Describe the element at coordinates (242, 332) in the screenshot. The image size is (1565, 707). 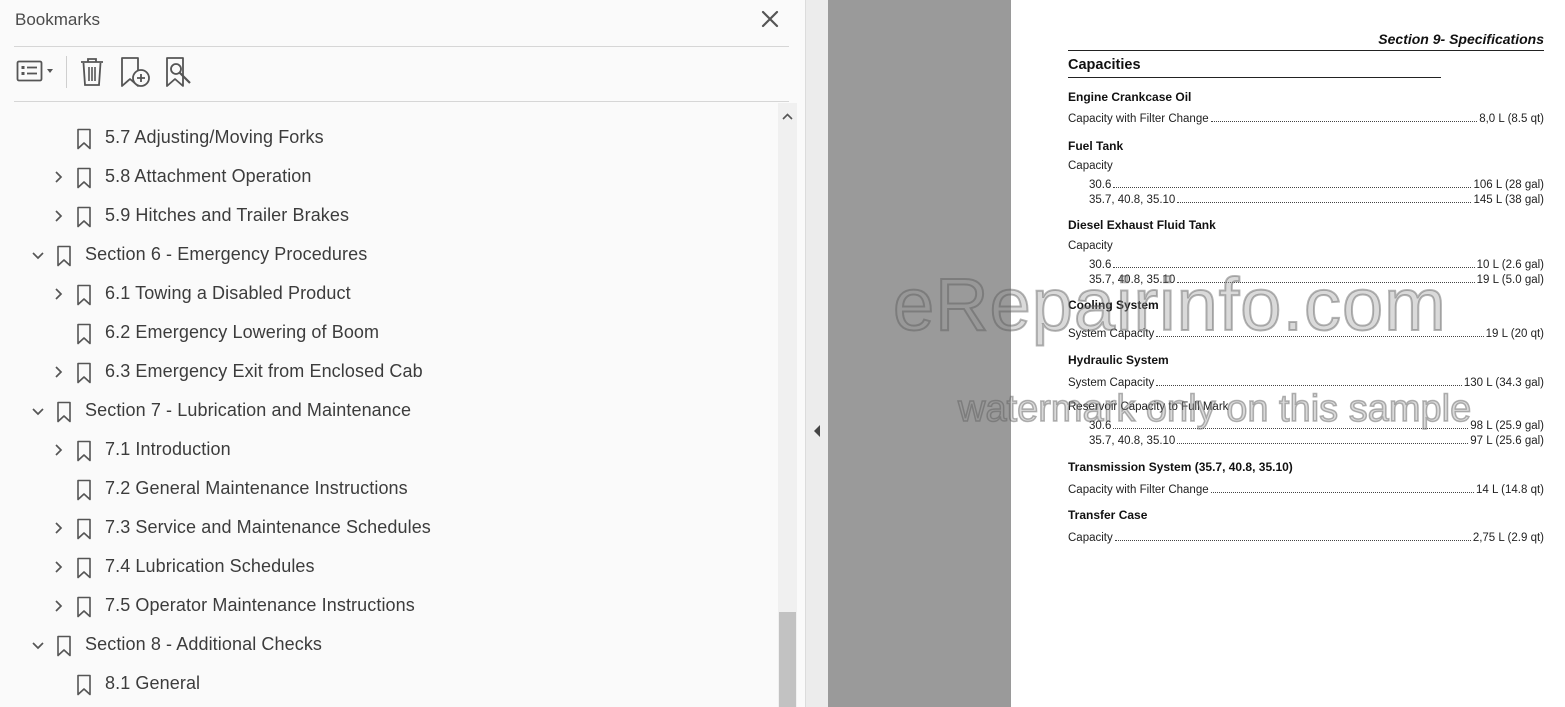
I see `bookmark-label: 6.2 Emergency Lowering of Boom` at that location.